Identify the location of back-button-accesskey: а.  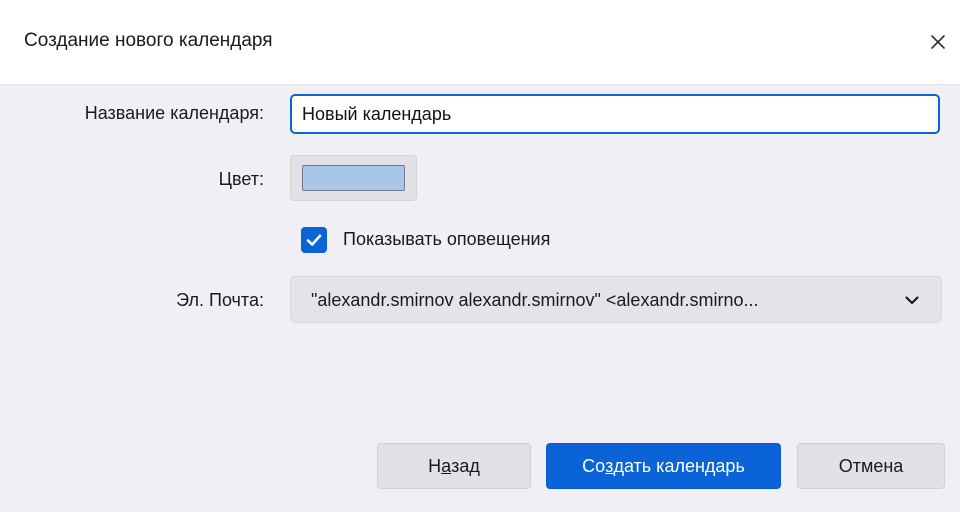
(446, 465).